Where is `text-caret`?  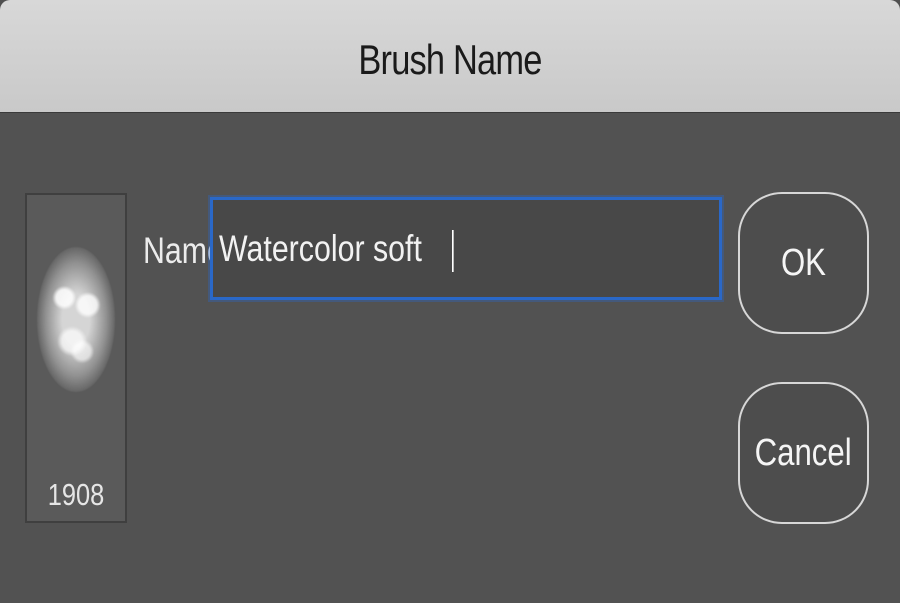 text-caret is located at coordinates (453, 251).